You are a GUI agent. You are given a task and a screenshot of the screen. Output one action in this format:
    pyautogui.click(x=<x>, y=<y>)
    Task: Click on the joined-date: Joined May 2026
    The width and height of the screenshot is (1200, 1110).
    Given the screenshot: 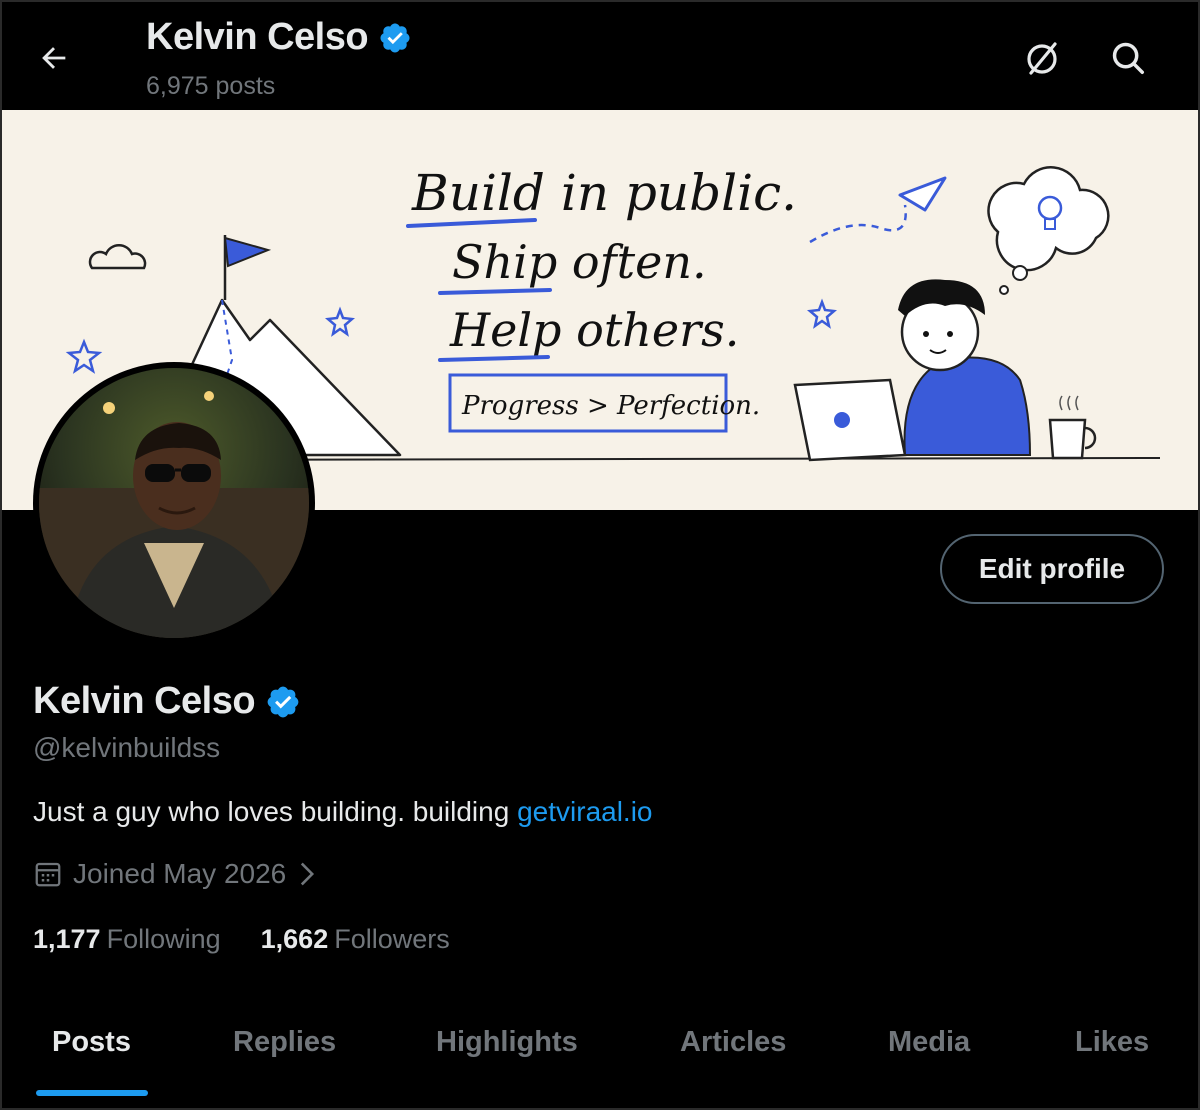 What is the action you would take?
    pyautogui.click(x=175, y=874)
    